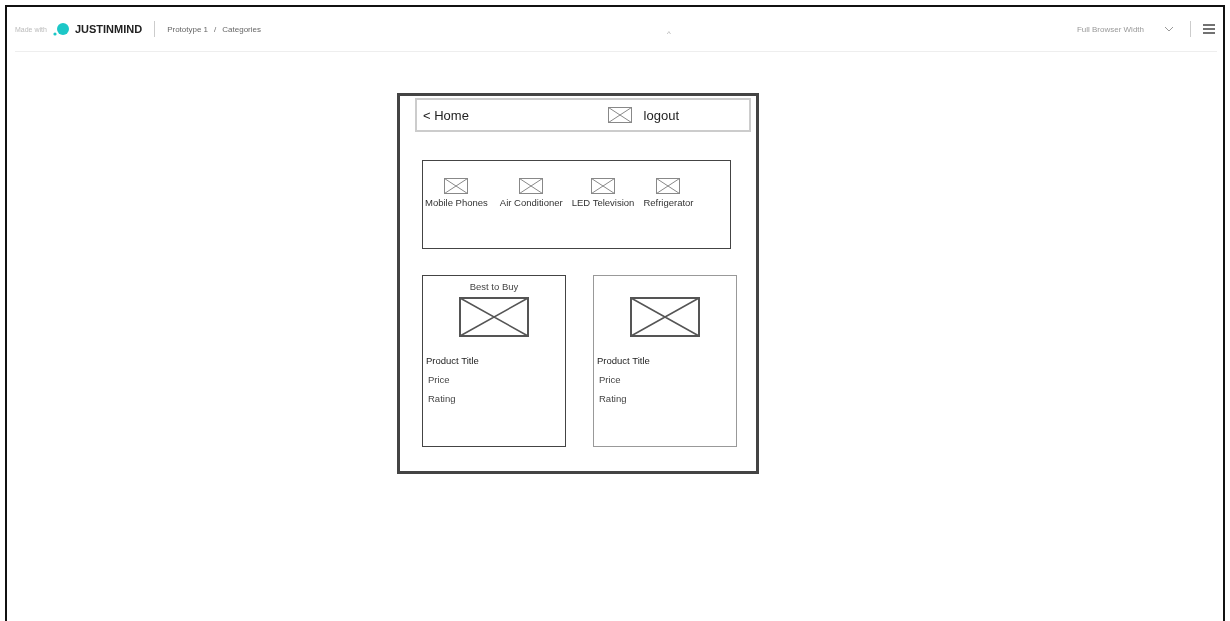  What do you see at coordinates (108, 29) in the screenshot?
I see `brand-name: JUSTINMIND` at bounding box center [108, 29].